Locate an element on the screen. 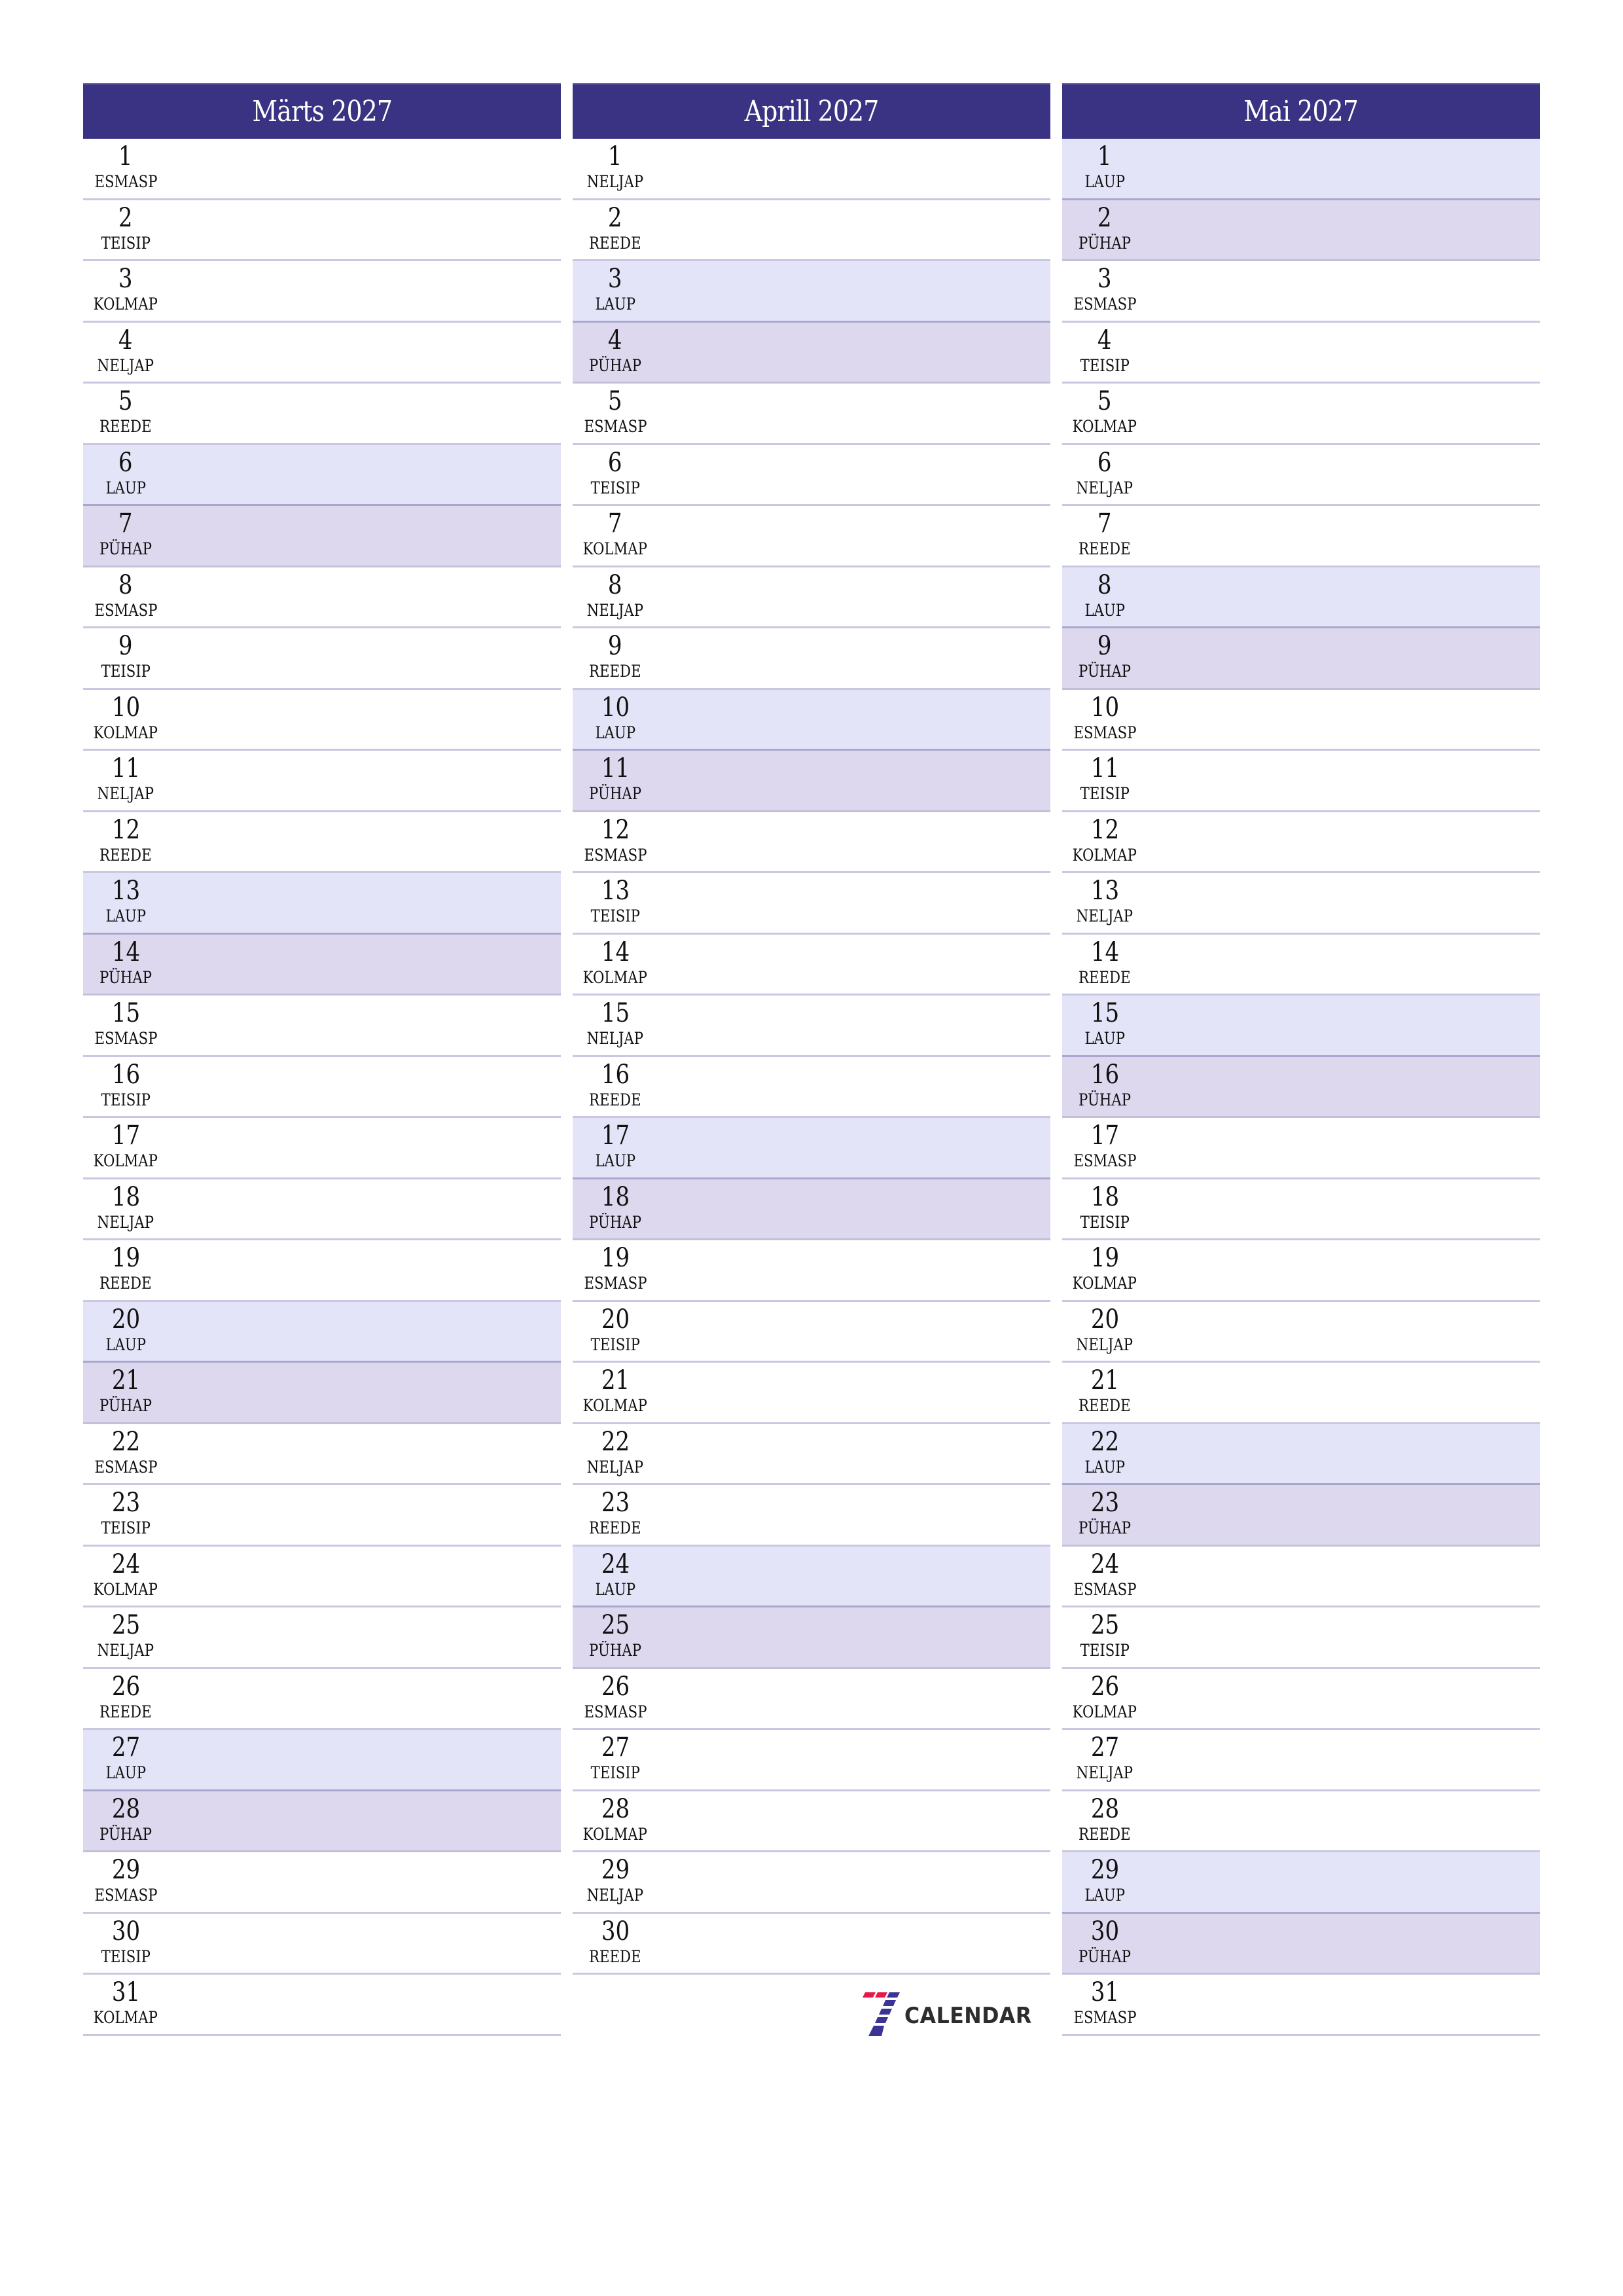 Image resolution: width=1623 pixels, height=2296 pixels. day-row: 17 ESMASP is located at coordinates (1301, 1148).